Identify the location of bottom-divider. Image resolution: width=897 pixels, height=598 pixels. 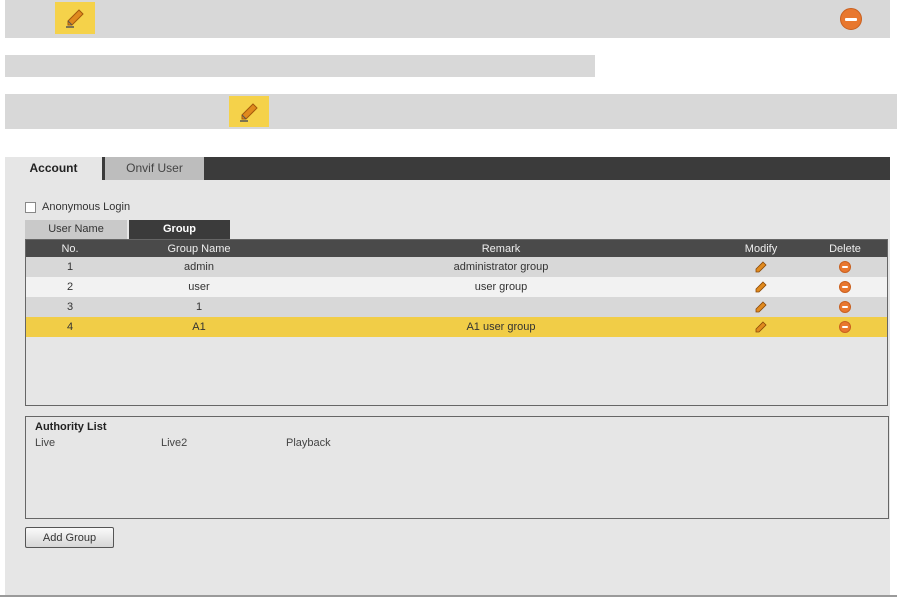
(448, 596).